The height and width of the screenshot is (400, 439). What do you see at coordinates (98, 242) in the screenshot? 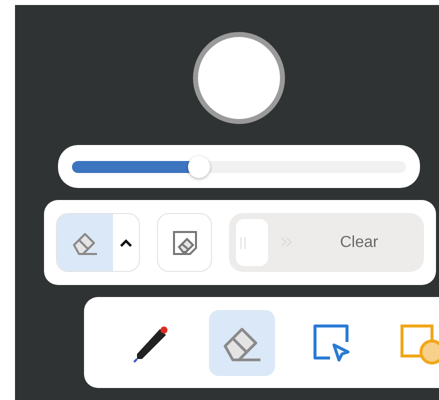
I see `eraser-mode-button` at bounding box center [98, 242].